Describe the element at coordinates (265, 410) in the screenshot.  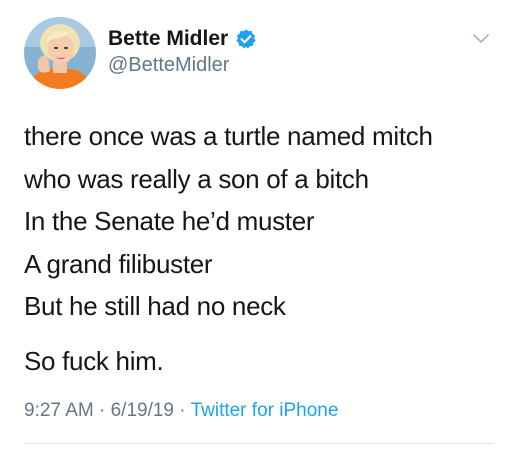
I see `tweet-source-link: Twitter for iPhone` at that location.